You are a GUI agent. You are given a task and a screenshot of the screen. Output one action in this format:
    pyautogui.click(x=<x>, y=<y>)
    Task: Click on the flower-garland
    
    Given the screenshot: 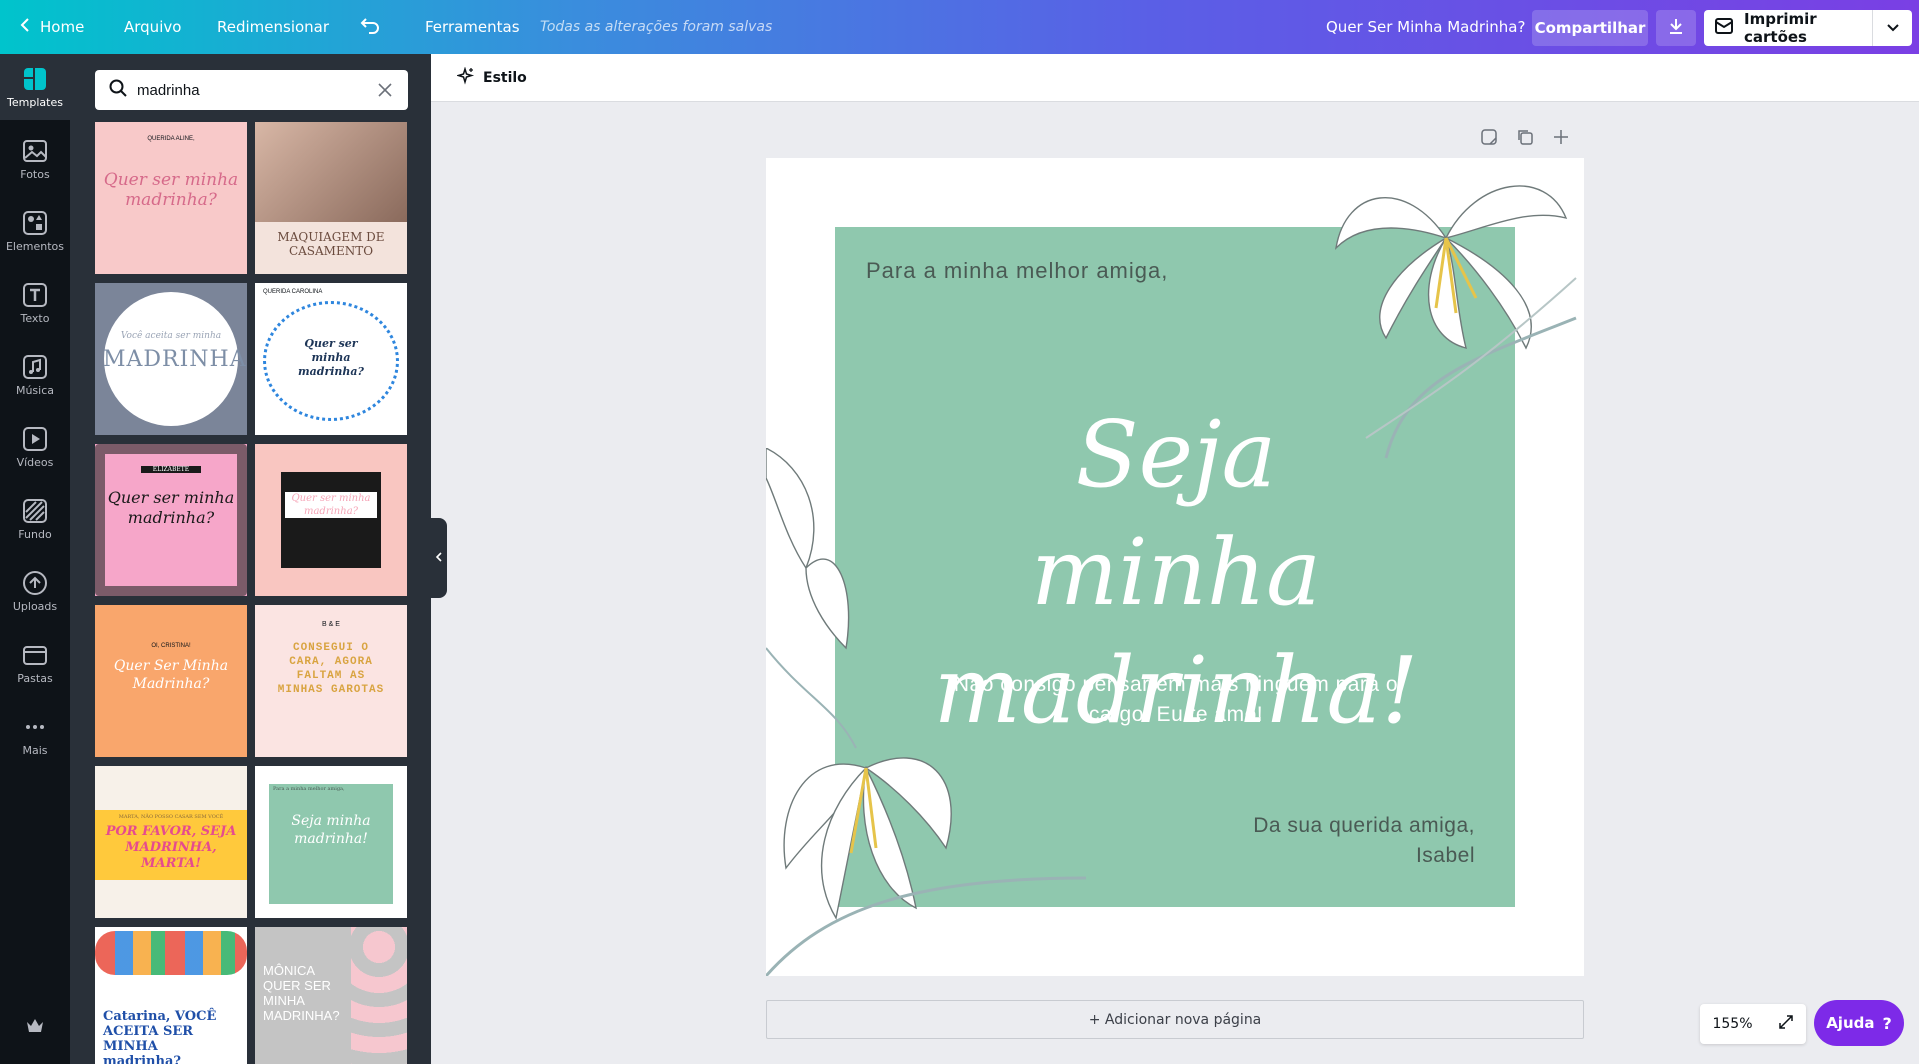 What is the action you would take?
    pyautogui.click(x=171, y=953)
    